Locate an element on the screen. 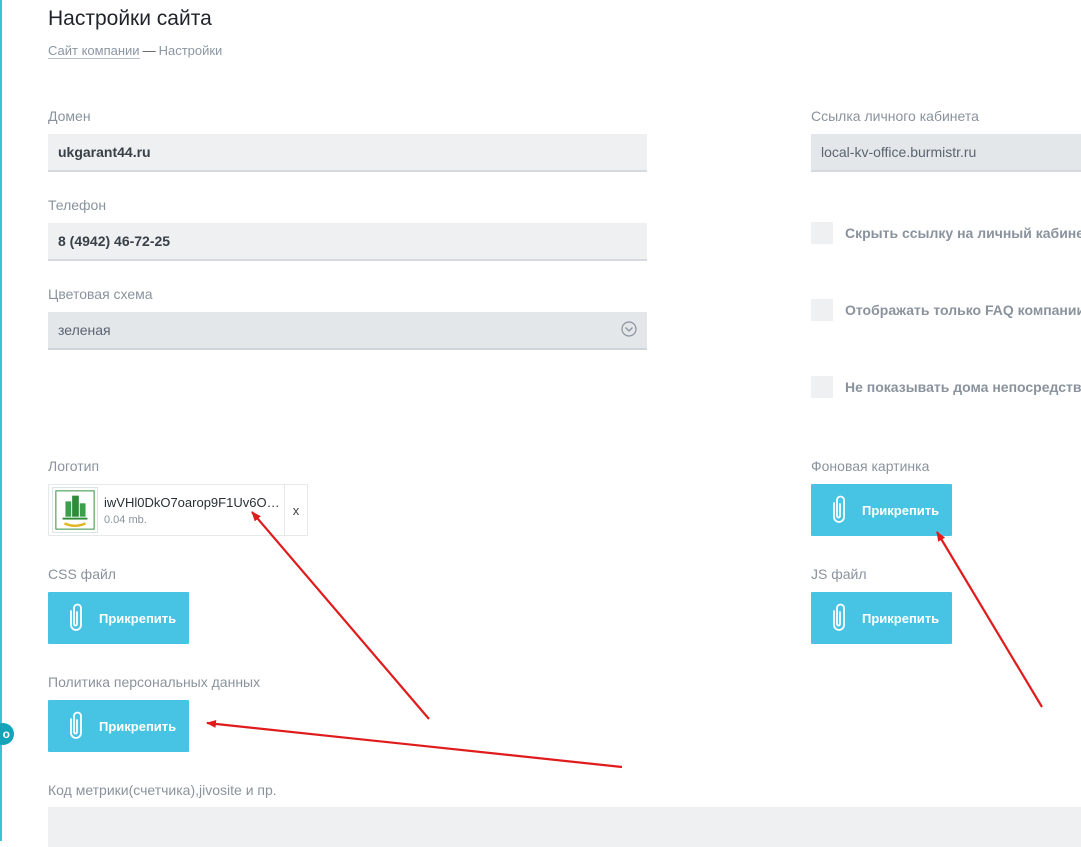 The height and width of the screenshot is (847, 1081). logo-remove-button: x is located at coordinates (295, 510).